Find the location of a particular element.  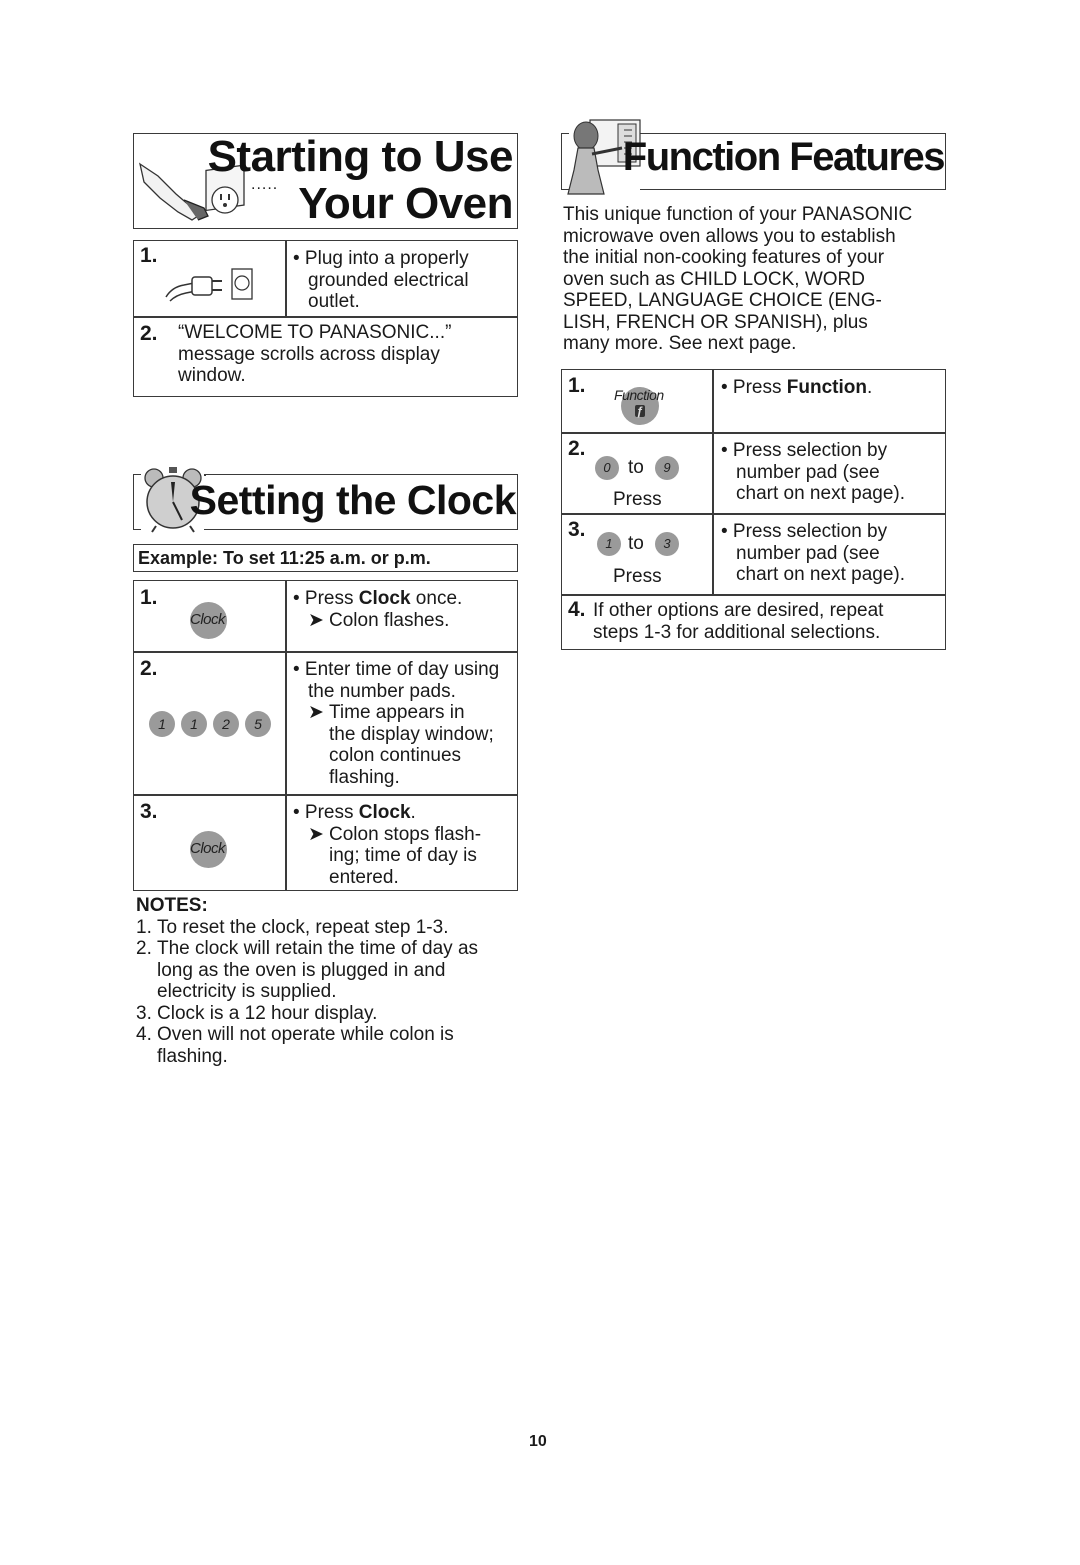

starting-step-1: 1. is located at coordinates (149, 256).